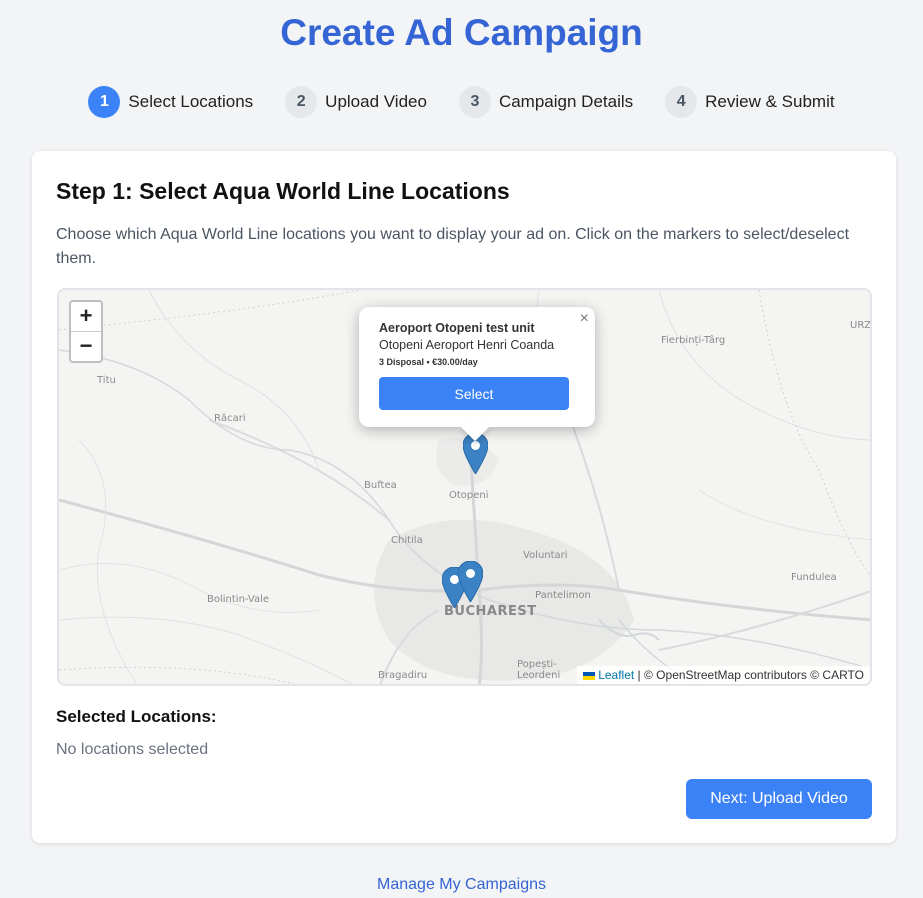 Image resolution: width=923 pixels, height=898 pixels. I want to click on place-label: Titu, so click(106, 380).